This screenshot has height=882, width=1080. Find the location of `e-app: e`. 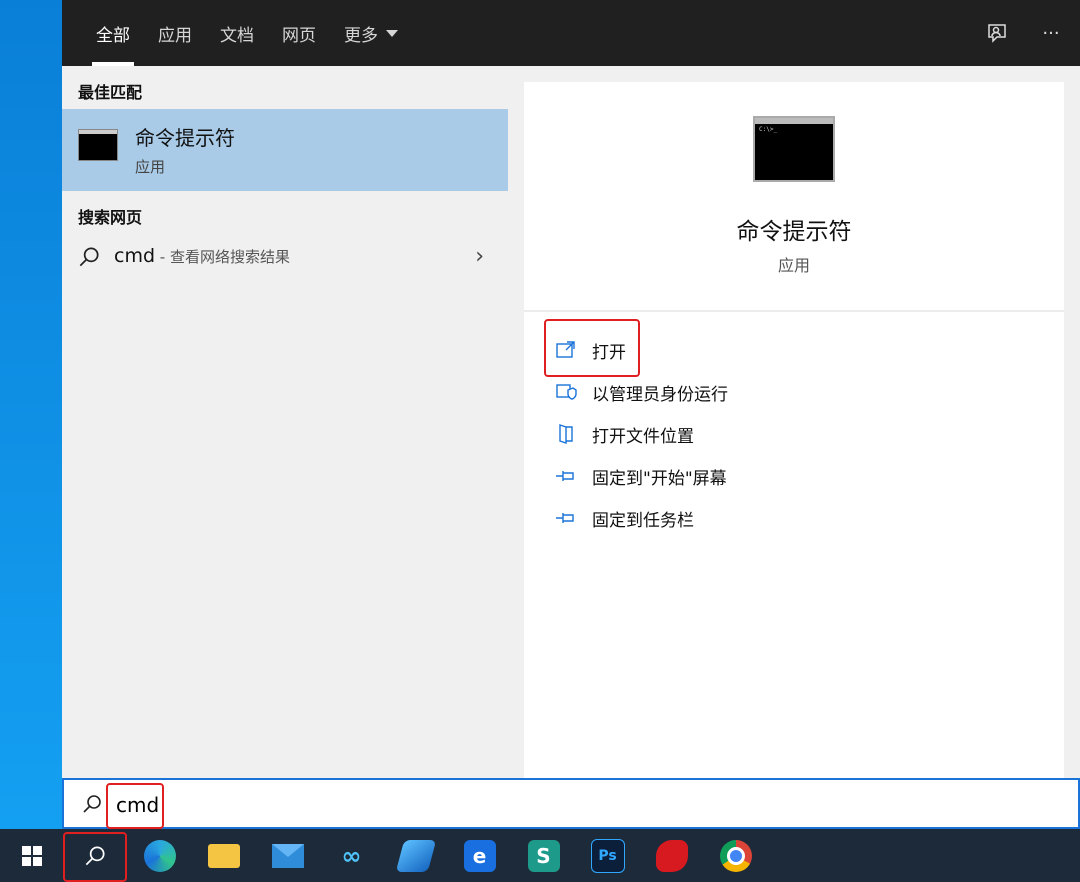

e-app: e is located at coordinates (479, 855).